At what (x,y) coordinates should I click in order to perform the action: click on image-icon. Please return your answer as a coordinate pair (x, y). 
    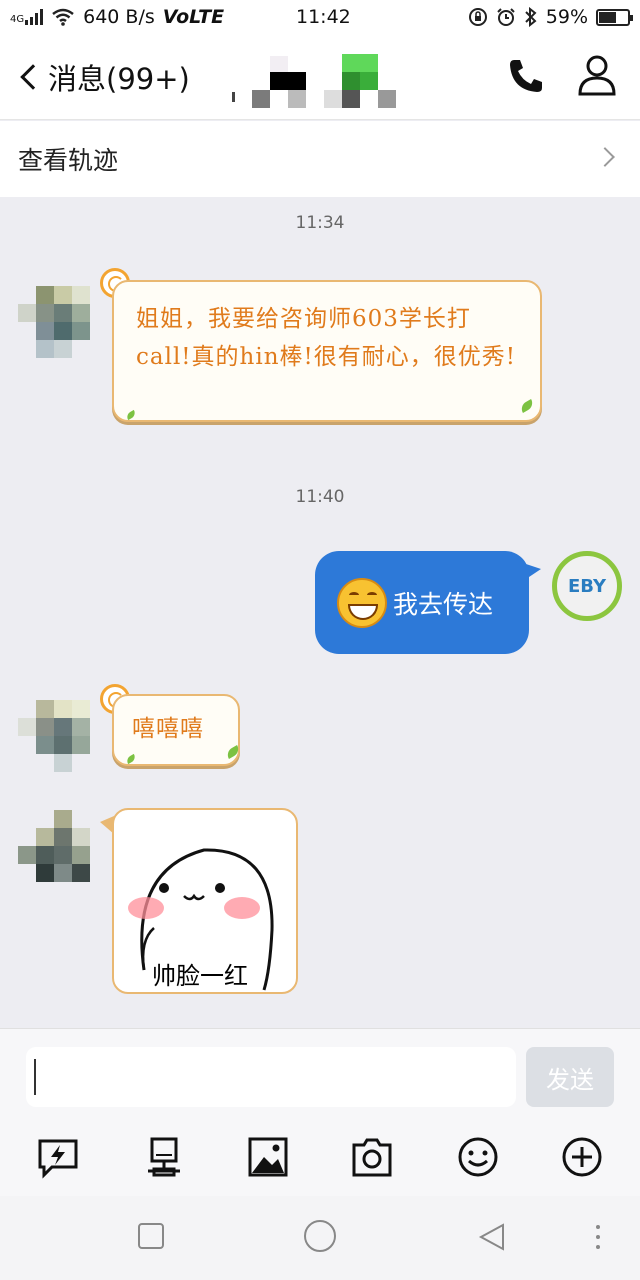
    Looking at the image, I should click on (268, 1157).